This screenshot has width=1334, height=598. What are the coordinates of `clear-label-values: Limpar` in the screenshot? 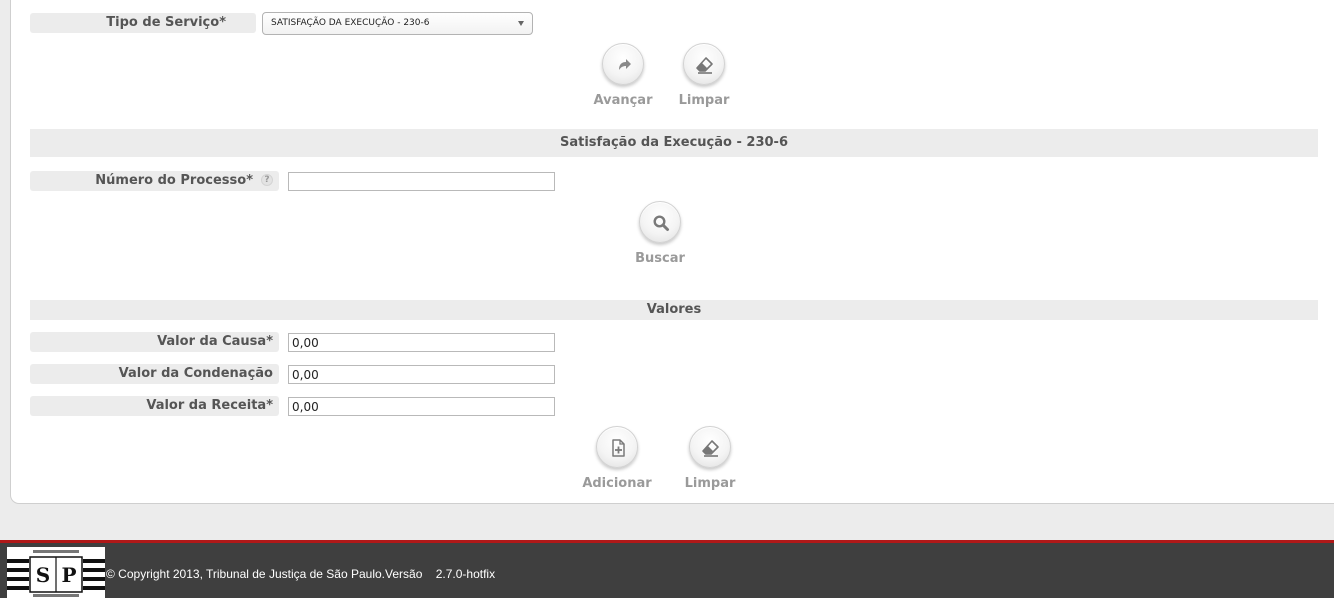 It's located at (710, 483).